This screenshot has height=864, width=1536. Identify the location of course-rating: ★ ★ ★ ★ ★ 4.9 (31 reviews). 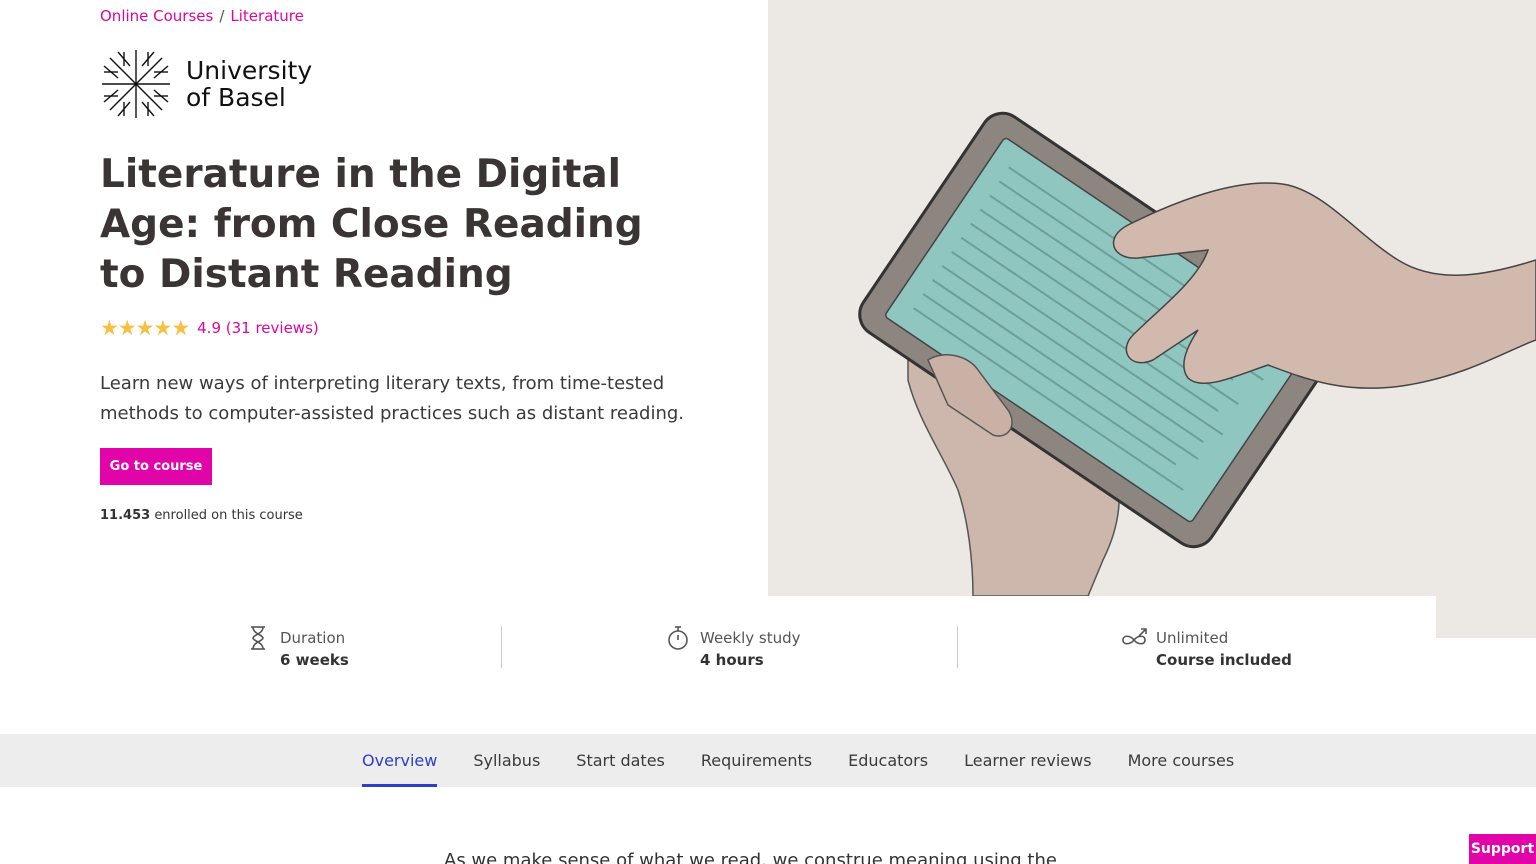
(209, 328).